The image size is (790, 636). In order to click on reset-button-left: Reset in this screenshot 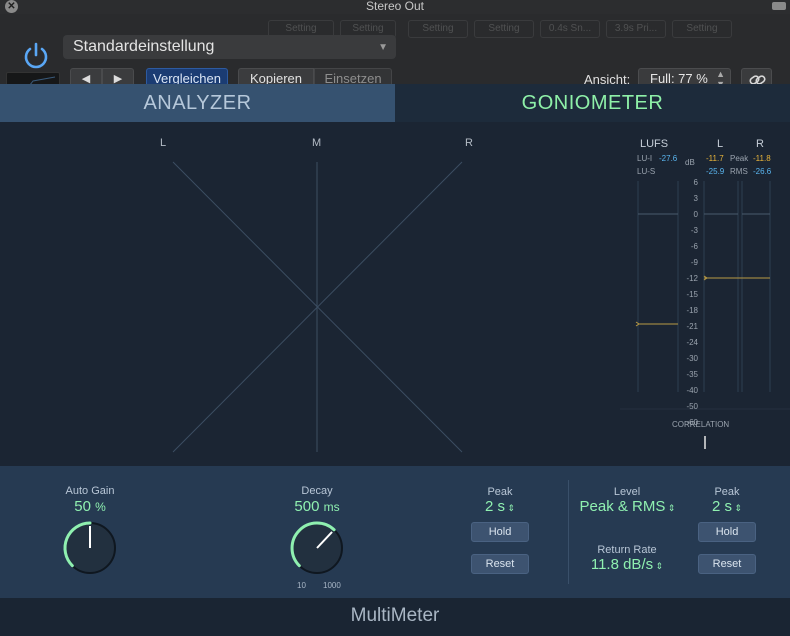, I will do `click(500, 564)`.